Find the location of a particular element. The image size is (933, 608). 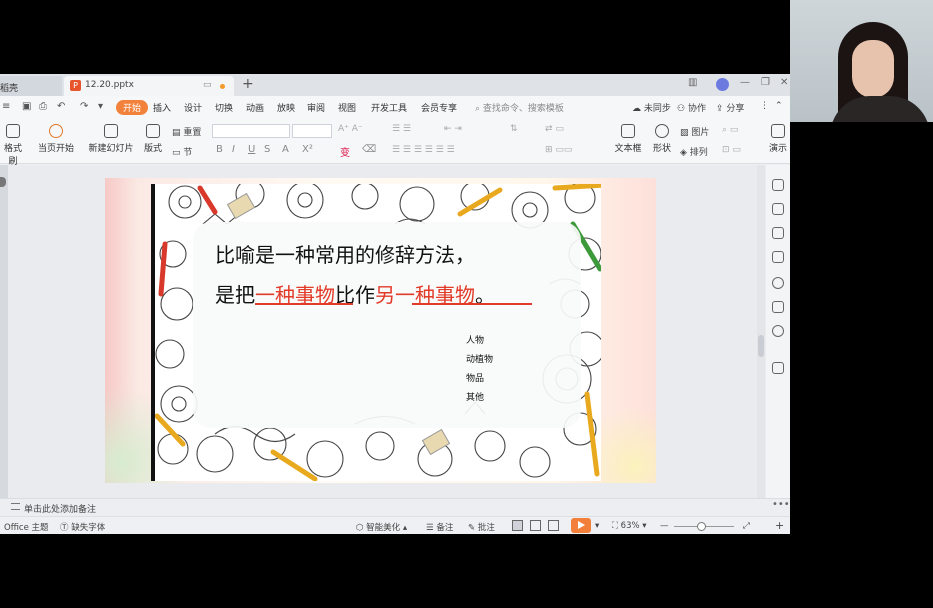

layout-toggle-icon: ▥ is located at coordinates (692, 82).